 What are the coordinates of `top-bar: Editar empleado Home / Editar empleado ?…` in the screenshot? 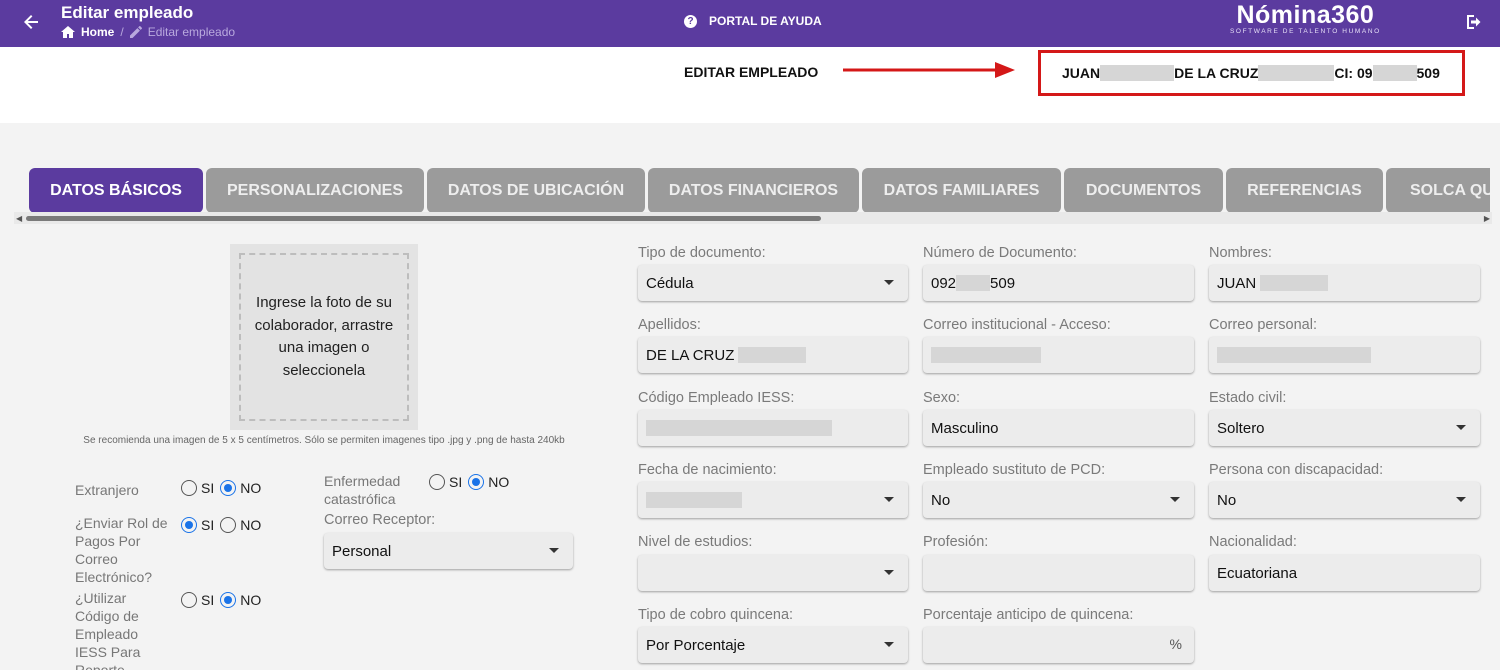 It's located at (750, 23).